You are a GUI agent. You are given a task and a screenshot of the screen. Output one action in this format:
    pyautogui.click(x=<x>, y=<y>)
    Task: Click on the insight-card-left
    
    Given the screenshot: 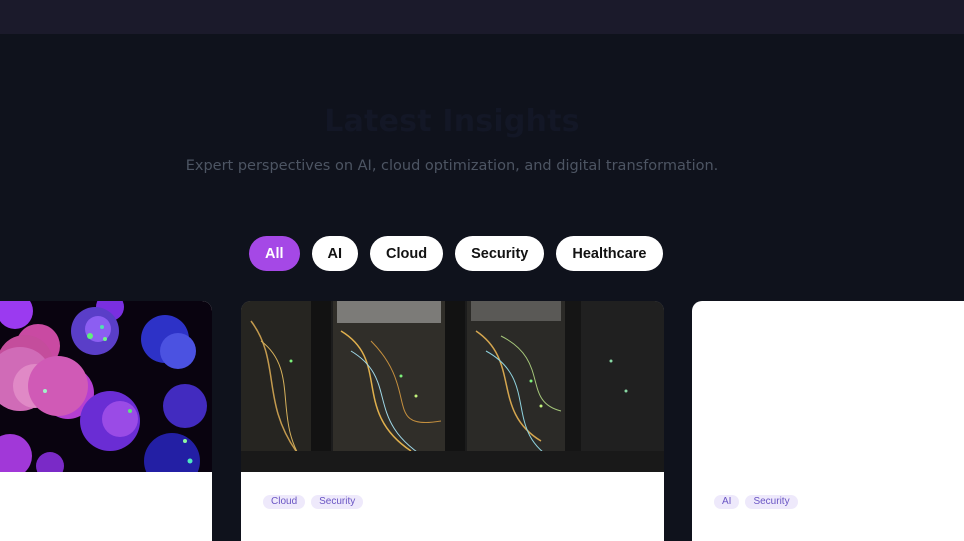 What is the action you would take?
    pyautogui.click(x=106, y=421)
    